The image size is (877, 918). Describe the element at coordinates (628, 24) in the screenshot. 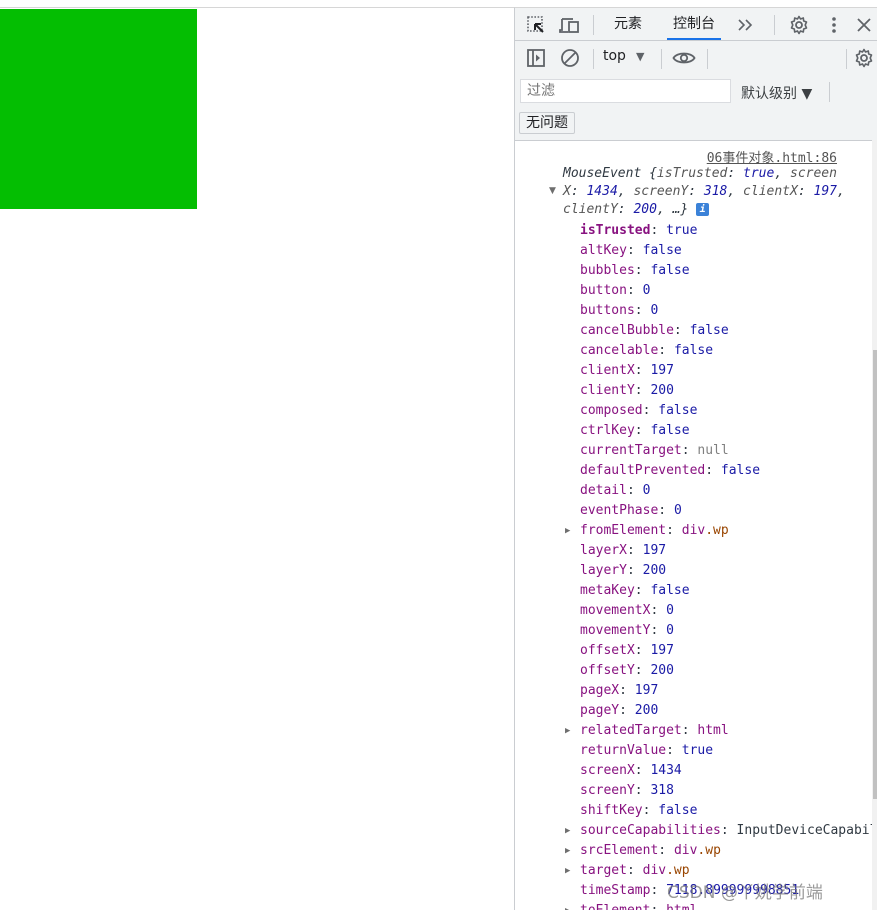

I see `tab-elements: 元素` at that location.